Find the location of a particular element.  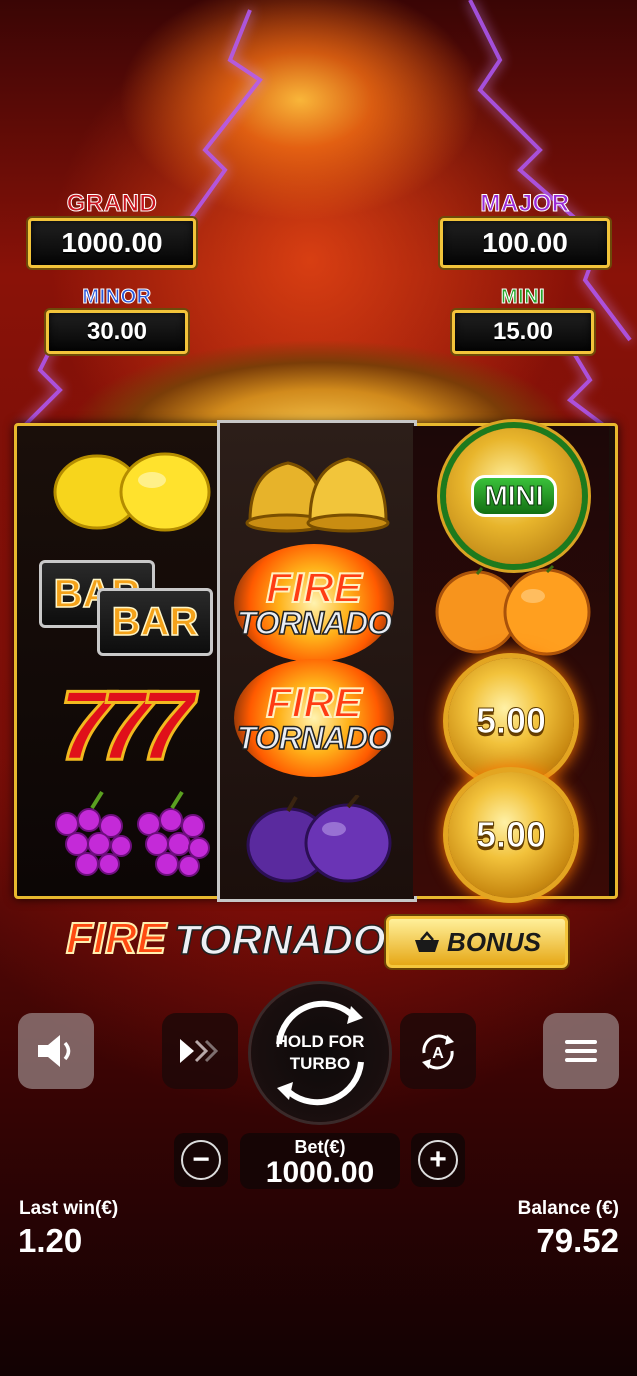

mini-coin: MINI is located at coordinates (514, 496).